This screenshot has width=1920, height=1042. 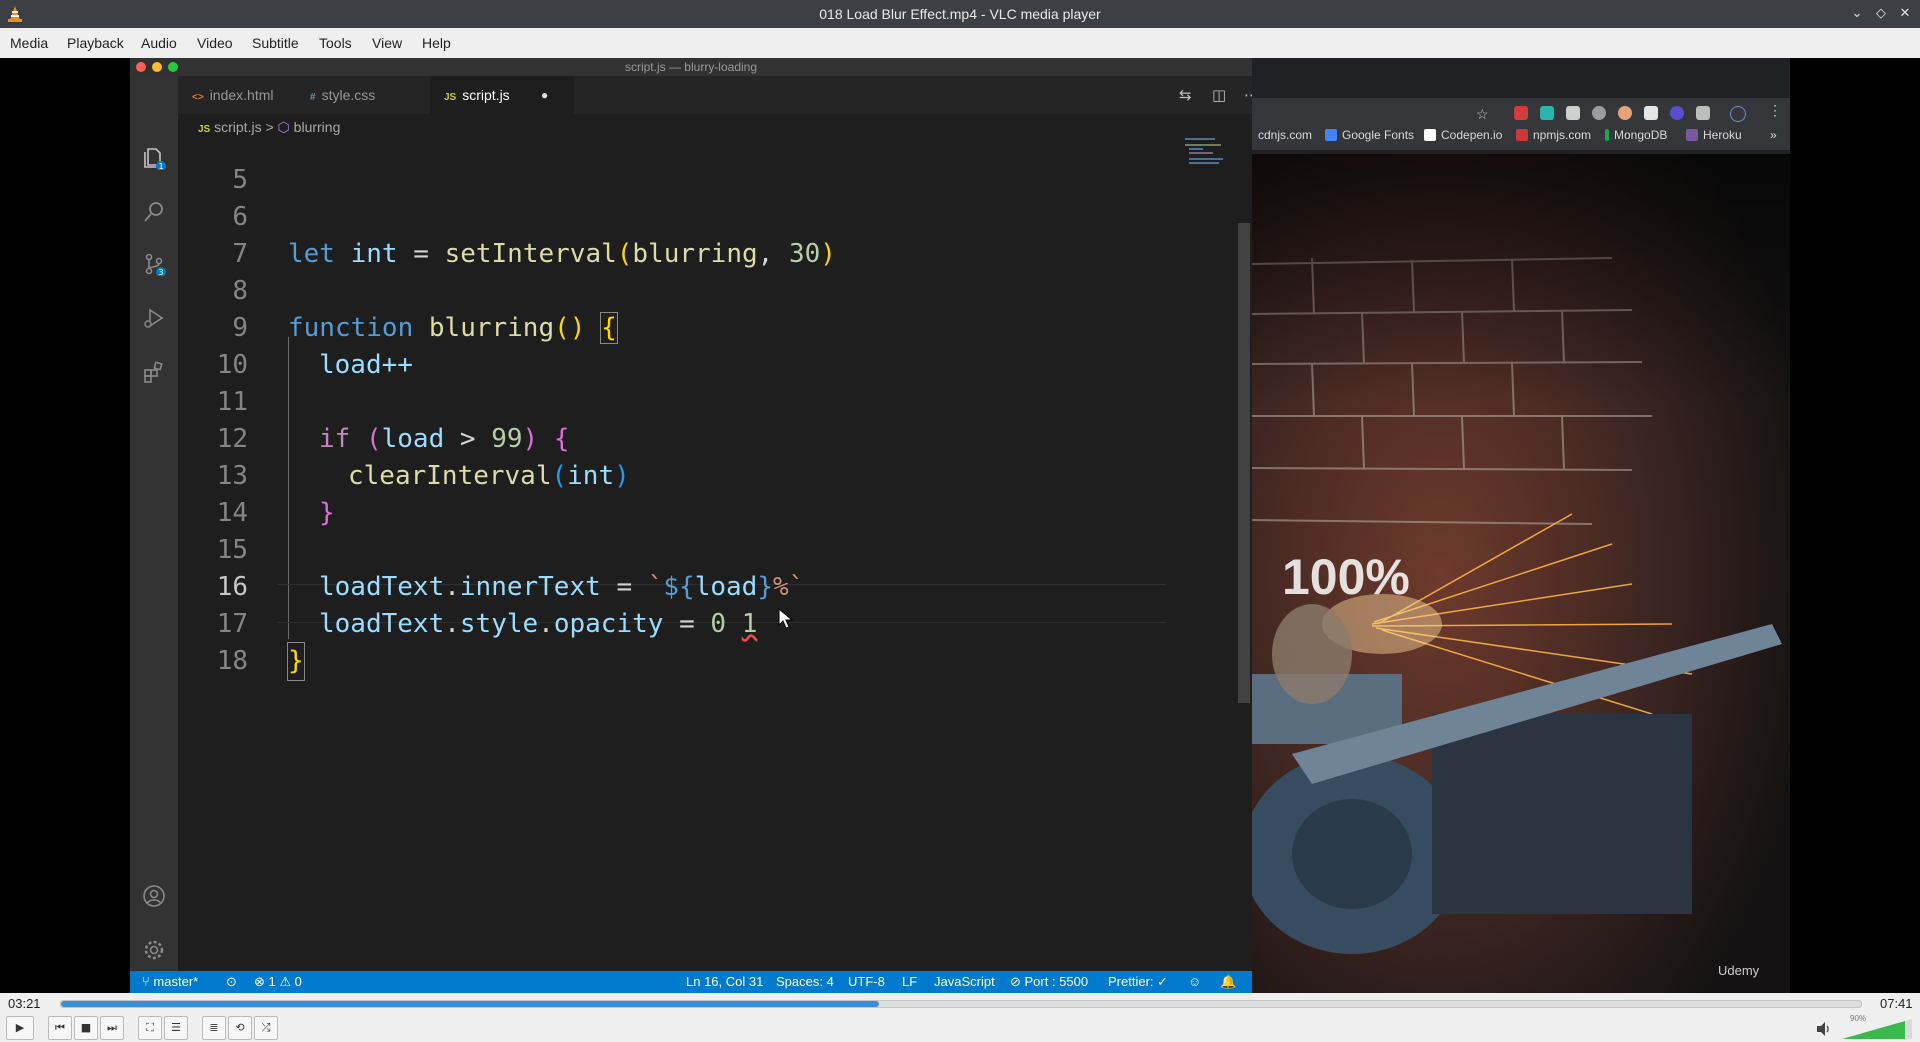 What do you see at coordinates (1877, 1029) in the screenshot?
I see `volume-slider` at bounding box center [1877, 1029].